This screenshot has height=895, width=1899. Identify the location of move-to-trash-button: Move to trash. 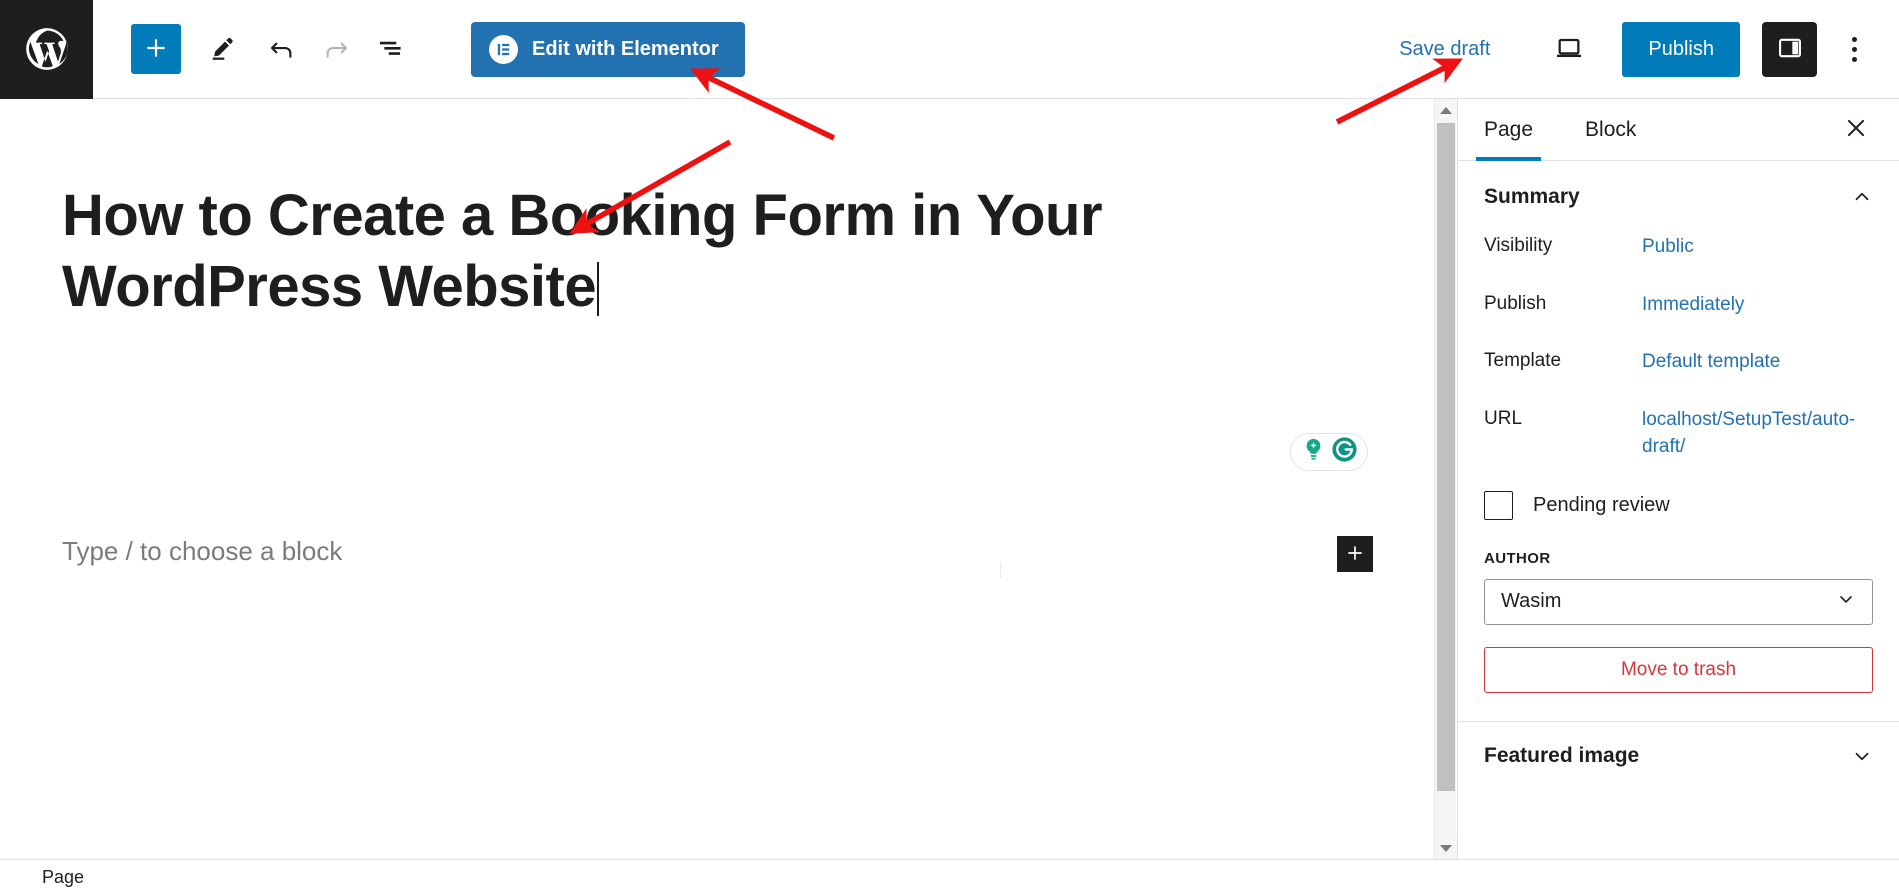
(1678, 669).